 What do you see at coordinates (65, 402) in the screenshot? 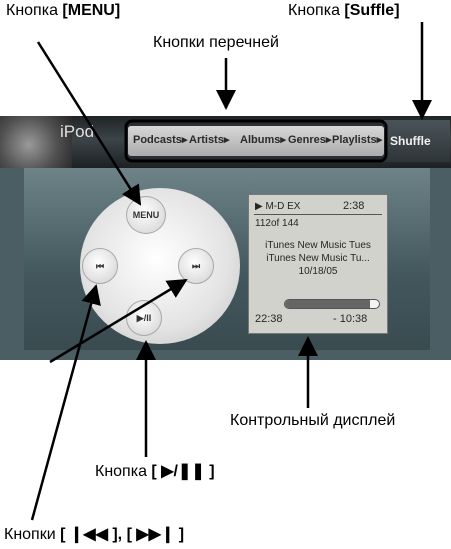
I see `skip-pointer-vertical` at bounding box center [65, 402].